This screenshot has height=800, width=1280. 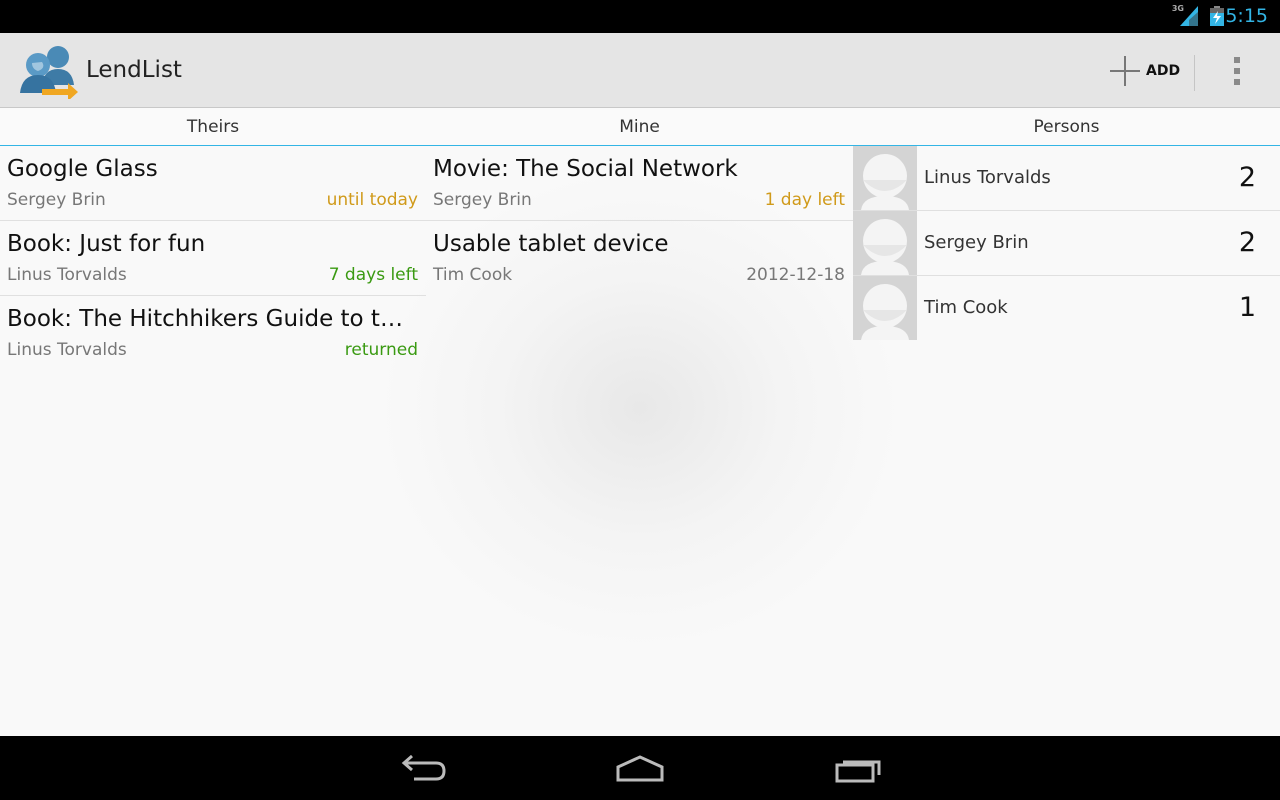 I want to click on item-status: 7 days left, so click(x=373, y=275).